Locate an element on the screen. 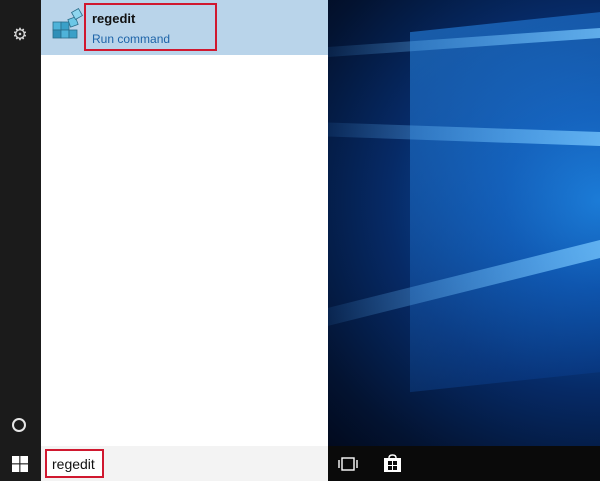 This screenshot has width=600, height=481. windows-logo-icon is located at coordinates (20, 464).